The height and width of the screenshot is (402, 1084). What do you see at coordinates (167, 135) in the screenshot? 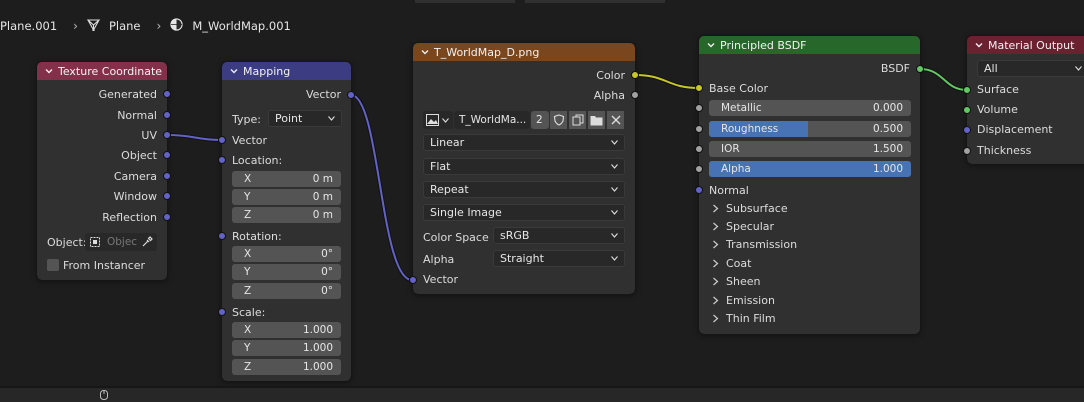
I see `socket-uv` at bounding box center [167, 135].